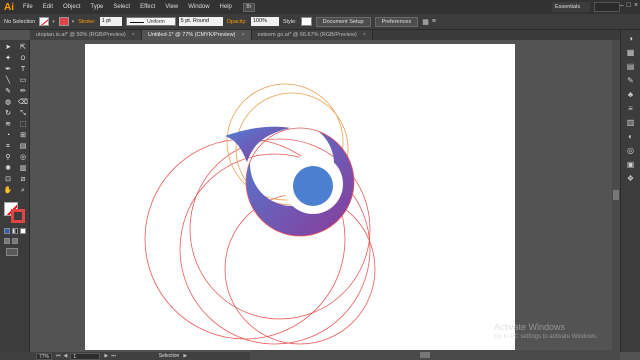 The image size is (640, 360). I want to click on draw-behind-icon, so click(15, 241).